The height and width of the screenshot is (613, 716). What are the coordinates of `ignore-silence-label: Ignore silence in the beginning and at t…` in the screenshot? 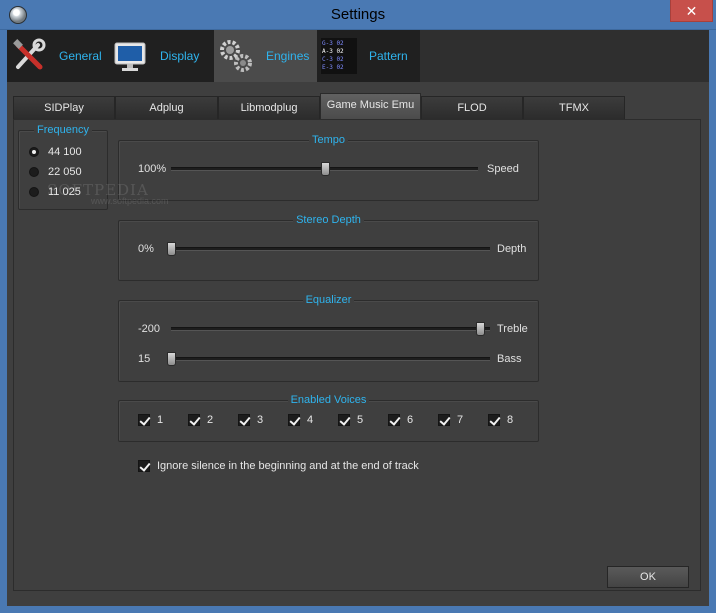 It's located at (288, 466).